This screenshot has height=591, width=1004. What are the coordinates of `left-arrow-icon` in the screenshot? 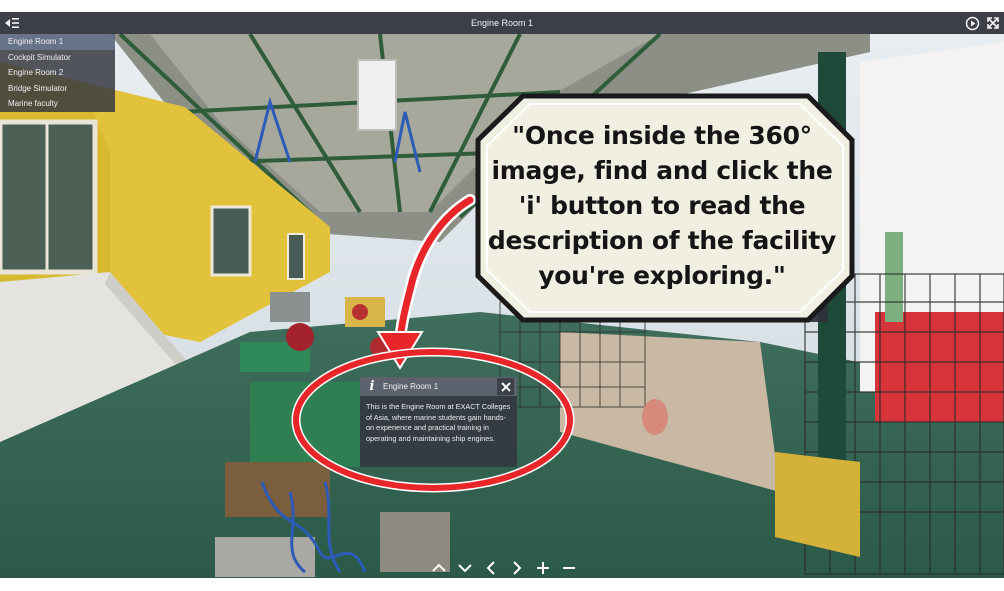 It's located at (491, 567).